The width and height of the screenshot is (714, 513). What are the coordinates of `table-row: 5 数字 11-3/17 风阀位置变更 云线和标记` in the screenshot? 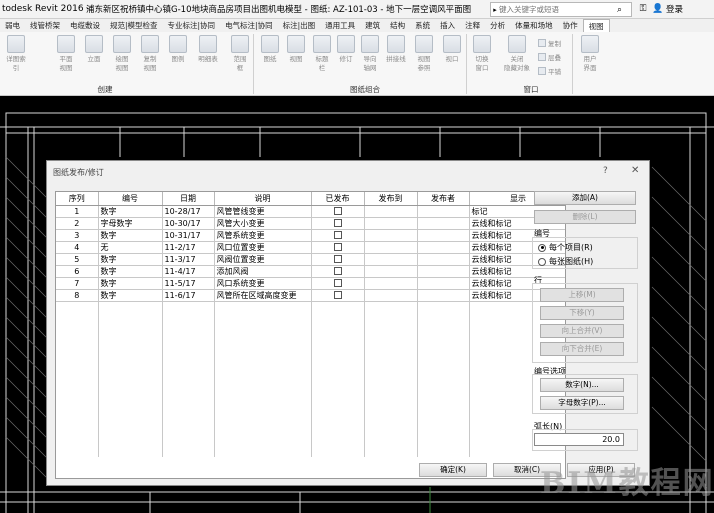 It's located at (310, 259).